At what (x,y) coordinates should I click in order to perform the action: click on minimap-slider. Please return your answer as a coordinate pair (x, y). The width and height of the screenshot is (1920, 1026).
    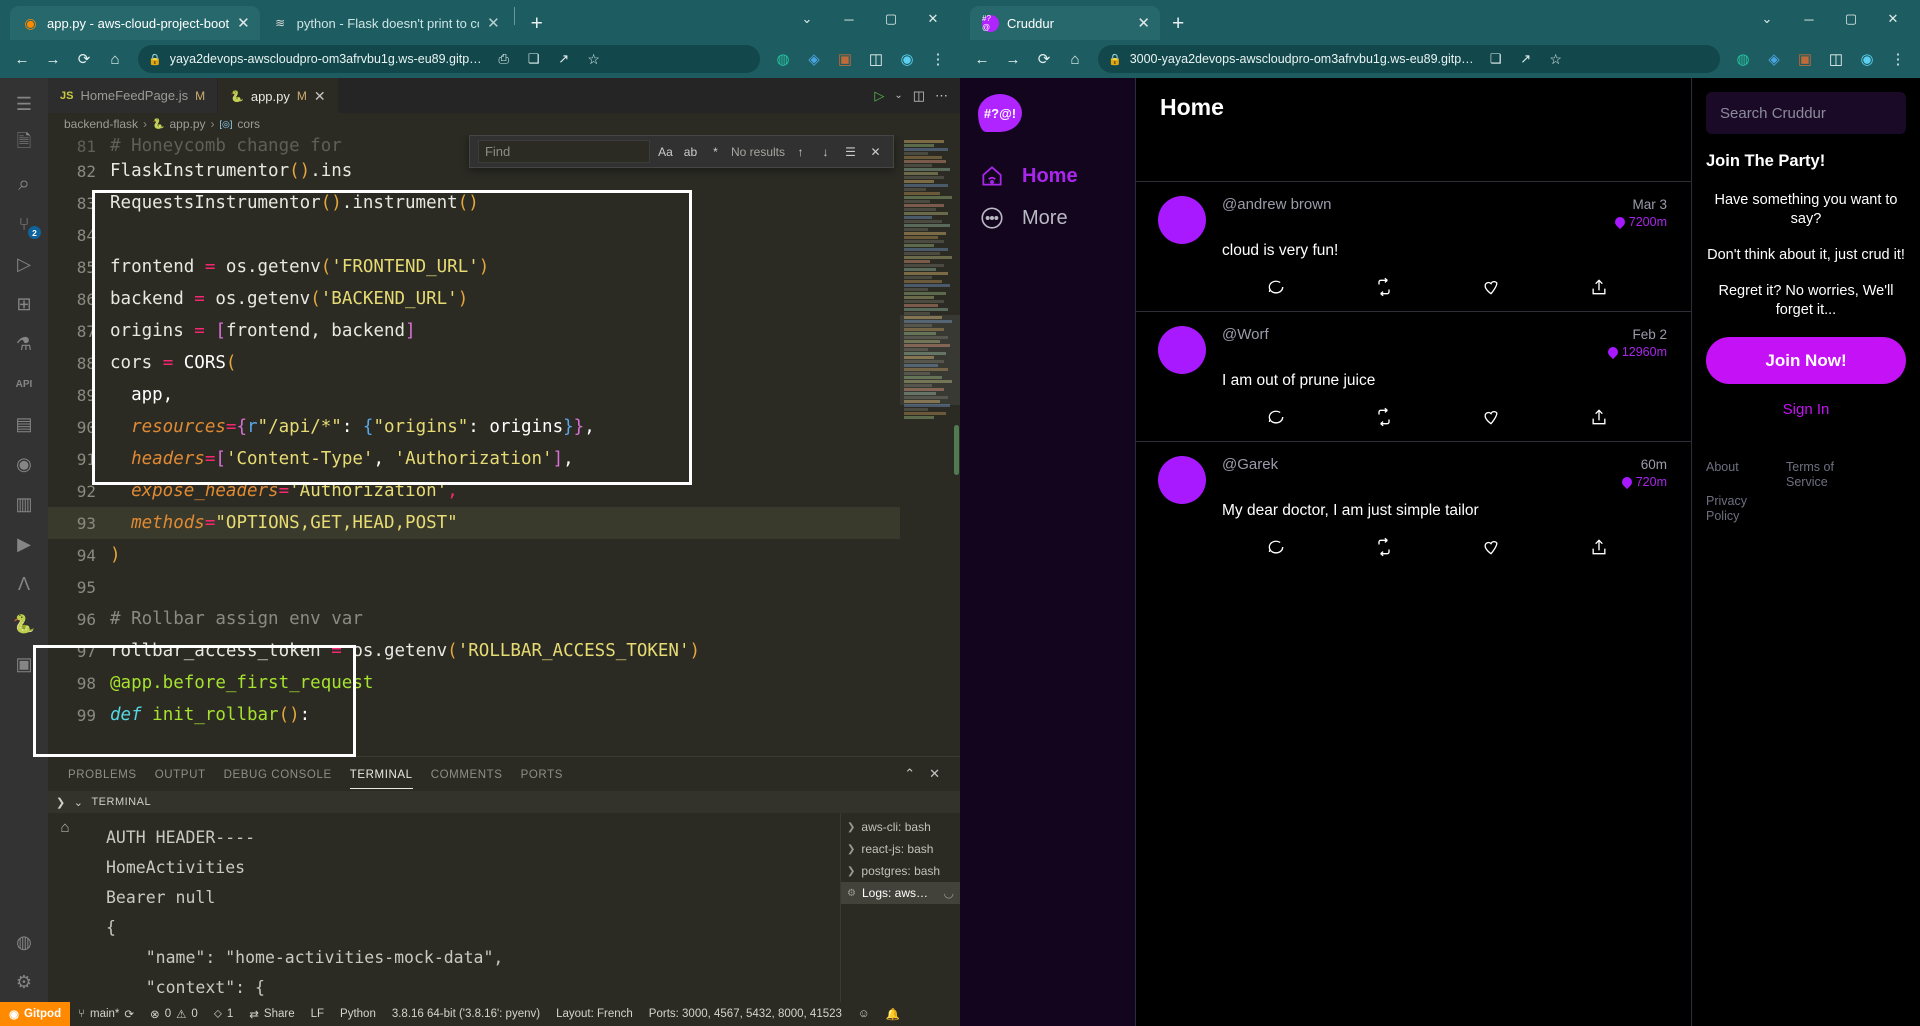
    Looking at the image, I should click on (930, 360).